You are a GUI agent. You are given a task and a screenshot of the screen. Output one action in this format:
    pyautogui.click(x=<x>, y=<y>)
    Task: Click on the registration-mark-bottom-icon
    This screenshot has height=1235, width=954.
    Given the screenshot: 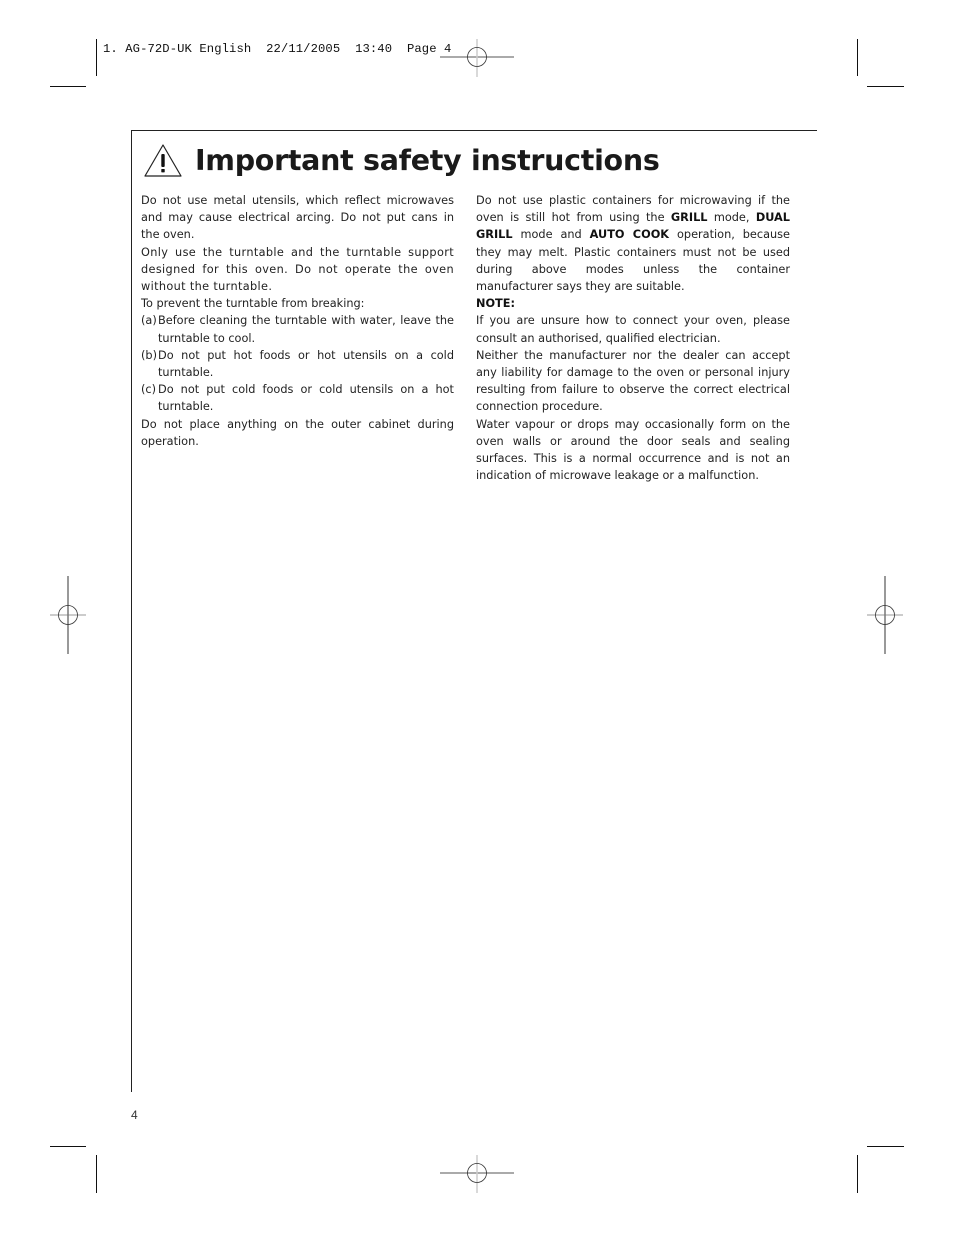 What is the action you would take?
    pyautogui.click(x=477, y=1174)
    